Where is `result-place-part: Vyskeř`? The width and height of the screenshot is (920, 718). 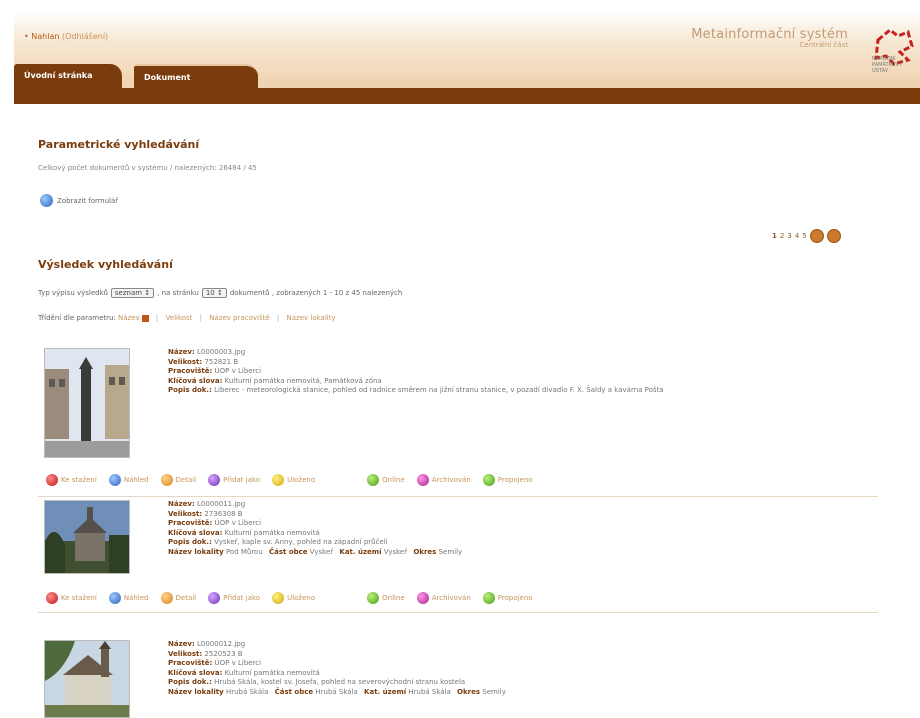
result-place-part: Vyskeř is located at coordinates (321, 551).